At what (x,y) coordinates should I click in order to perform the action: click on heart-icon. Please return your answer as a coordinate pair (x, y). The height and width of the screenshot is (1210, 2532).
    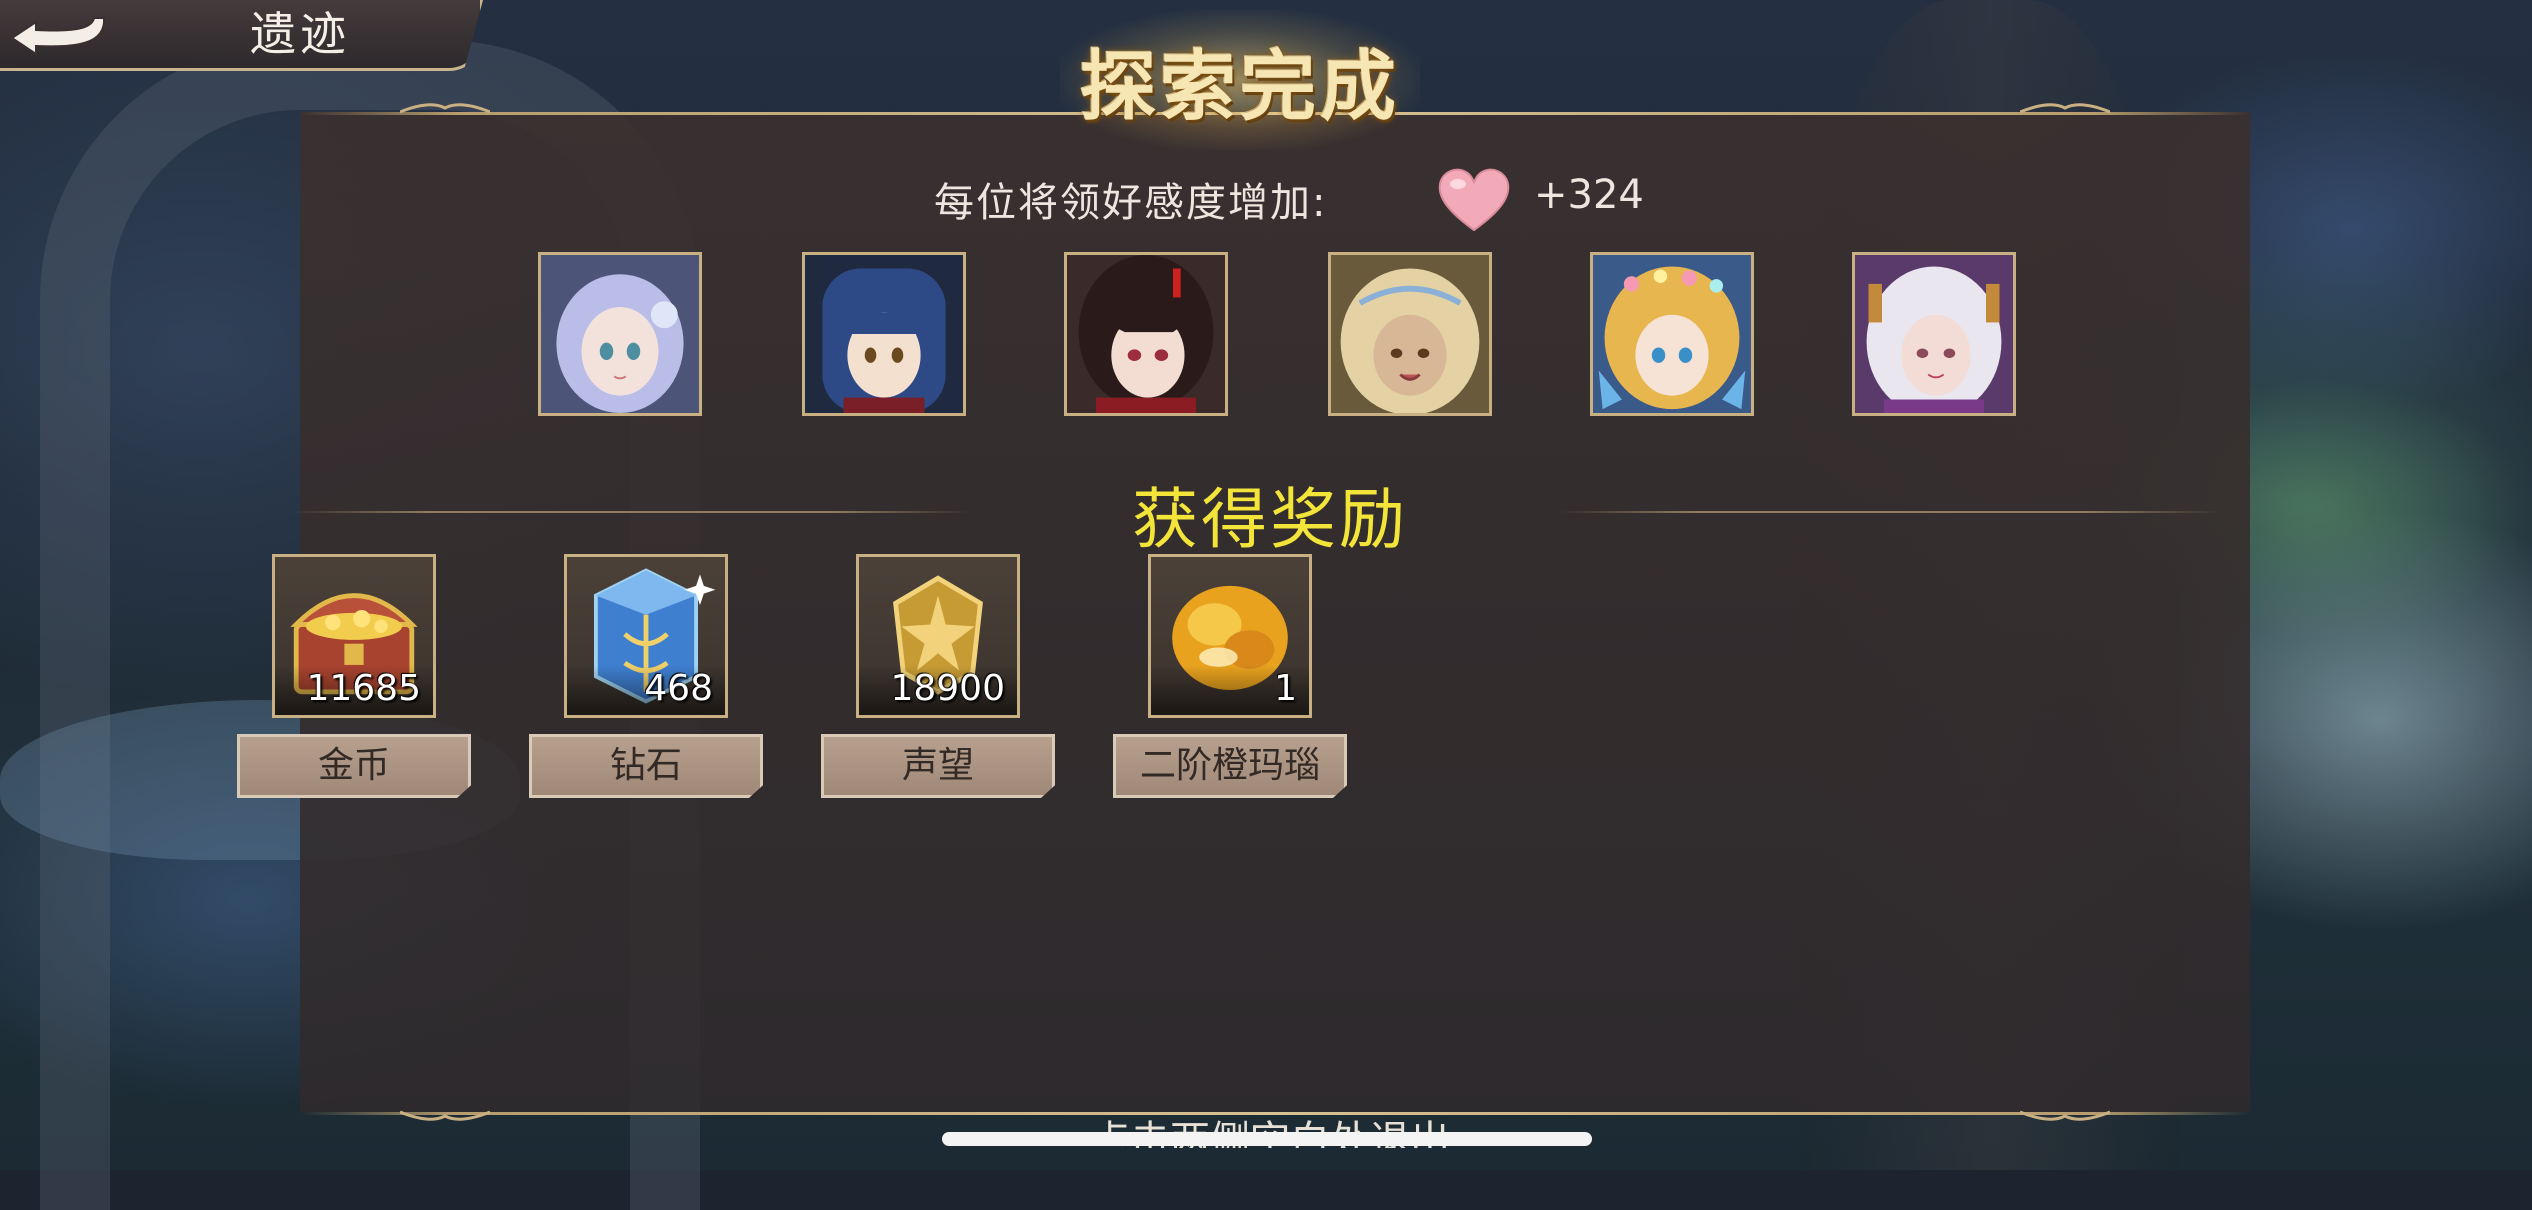
    Looking at the image, I should click on (1474, 200).